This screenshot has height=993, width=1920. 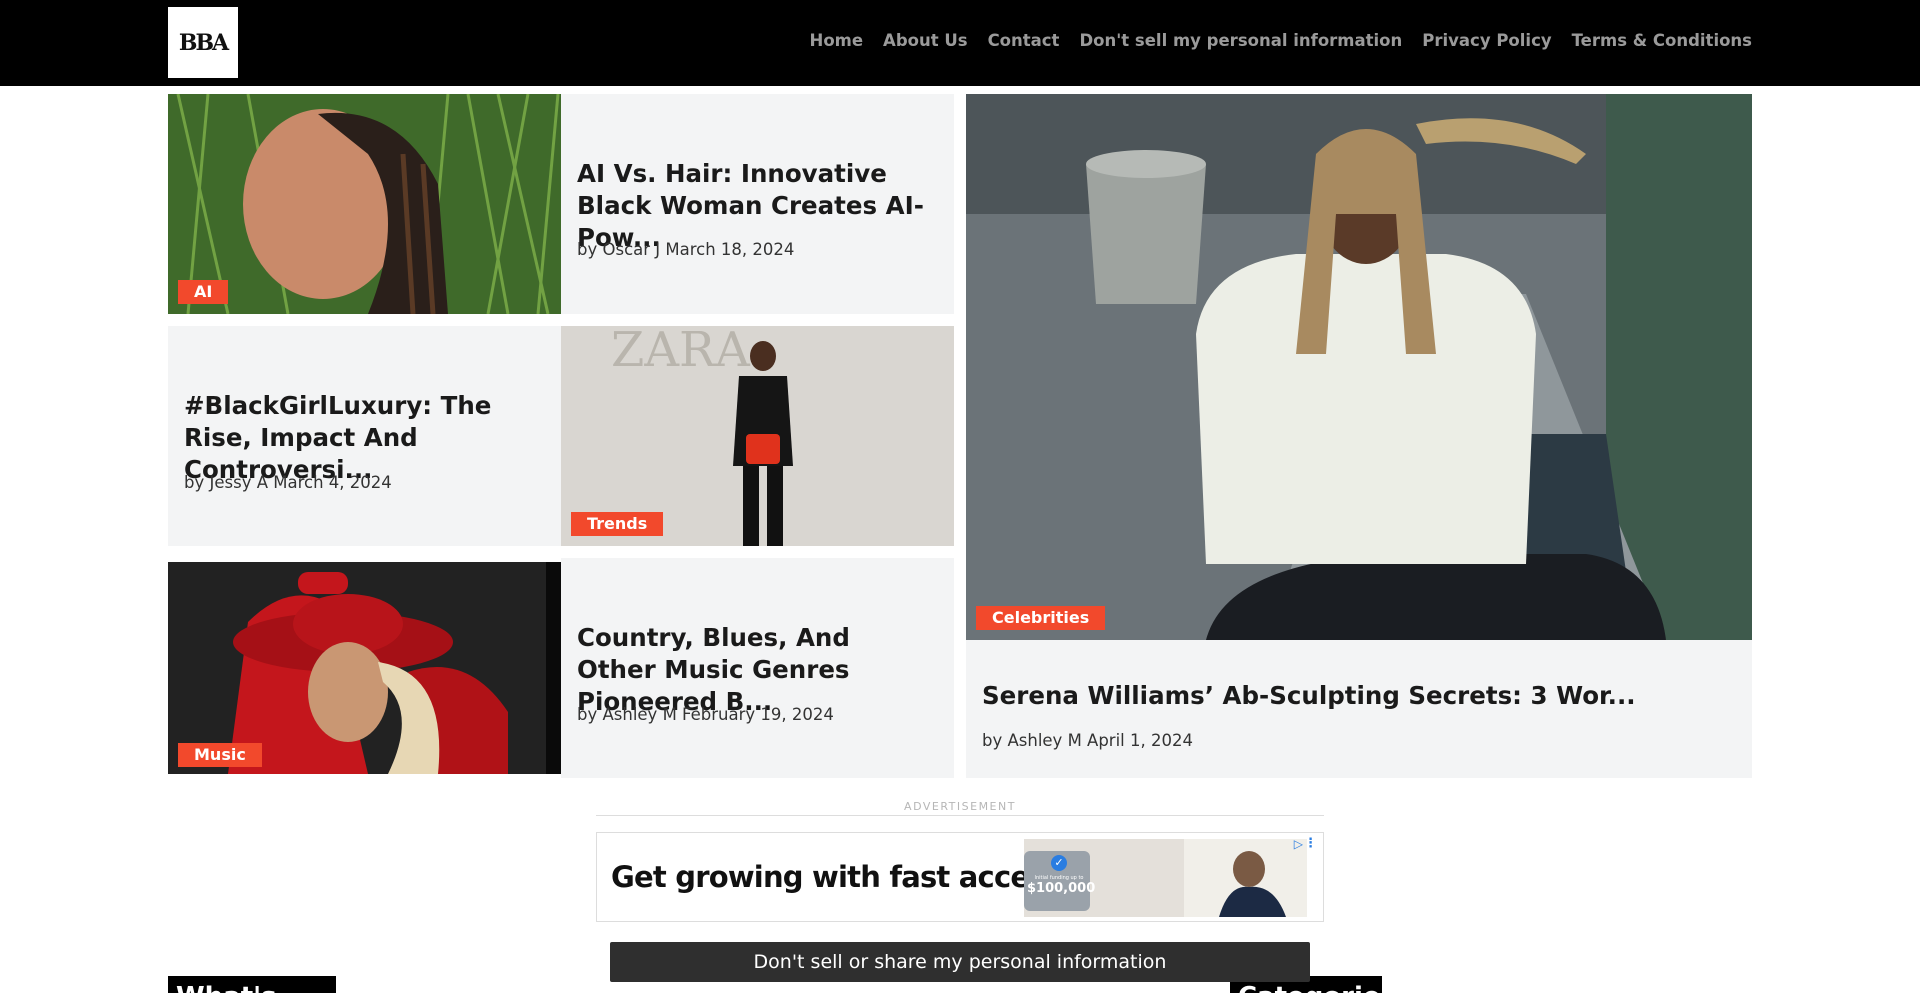 I want to click on article-byline: by Jessy A March 4, 2024, so click(x=288, y=482).